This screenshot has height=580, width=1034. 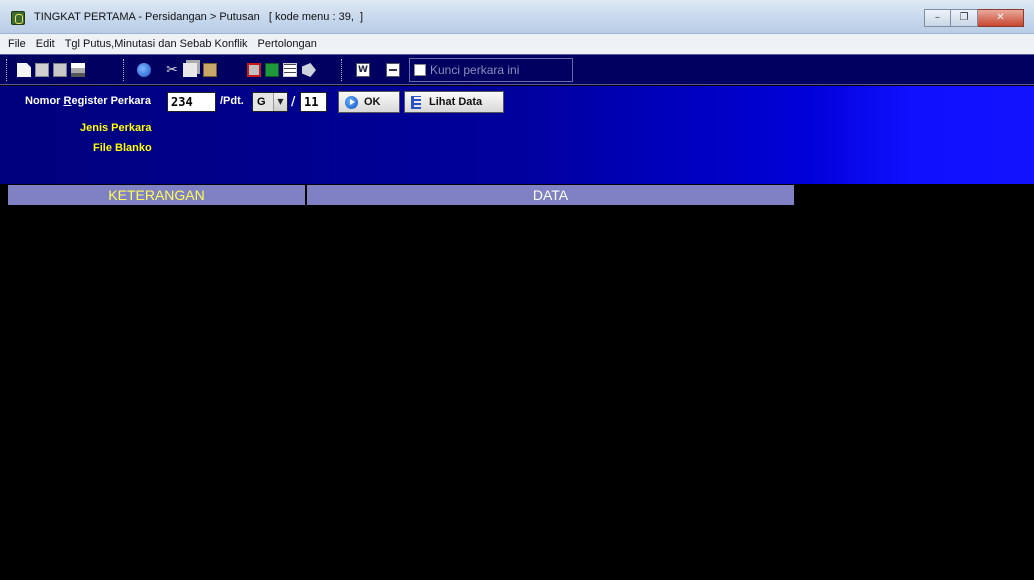 I want to click on toolbar: ✂ W Kunci perkara ini, so click(x=517, y=69).